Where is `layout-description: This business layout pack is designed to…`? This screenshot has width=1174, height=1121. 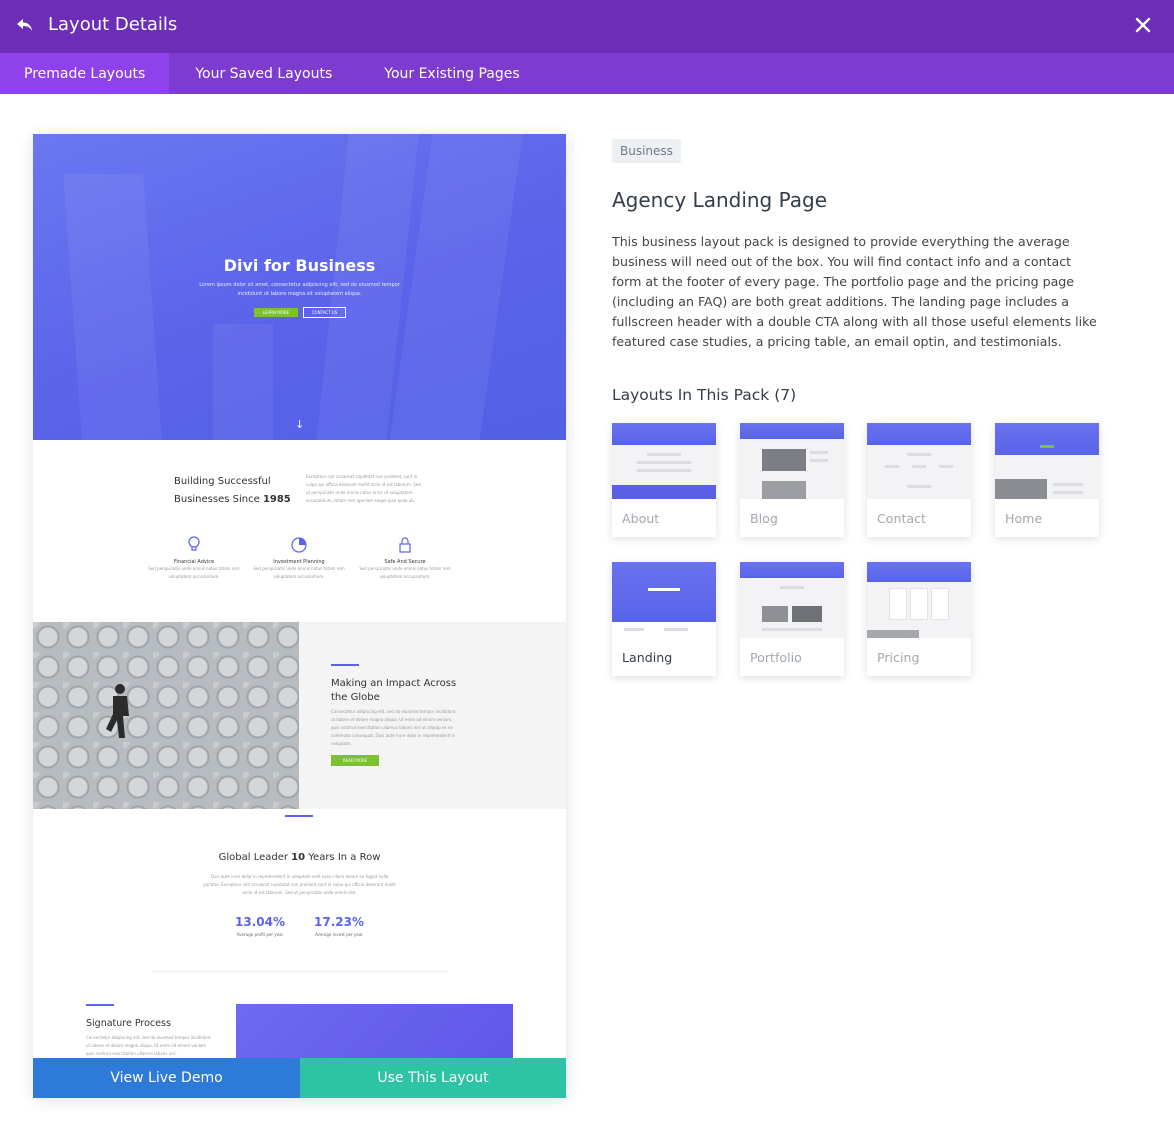
layout-description: This business layout pack is designed to… is located at coordinates (854, 291).